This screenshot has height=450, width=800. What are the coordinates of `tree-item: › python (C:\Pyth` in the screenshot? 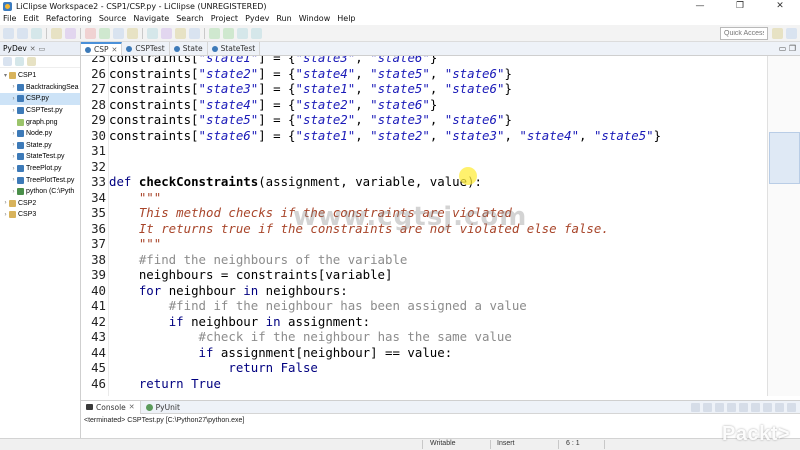 It's located at (40, 192).